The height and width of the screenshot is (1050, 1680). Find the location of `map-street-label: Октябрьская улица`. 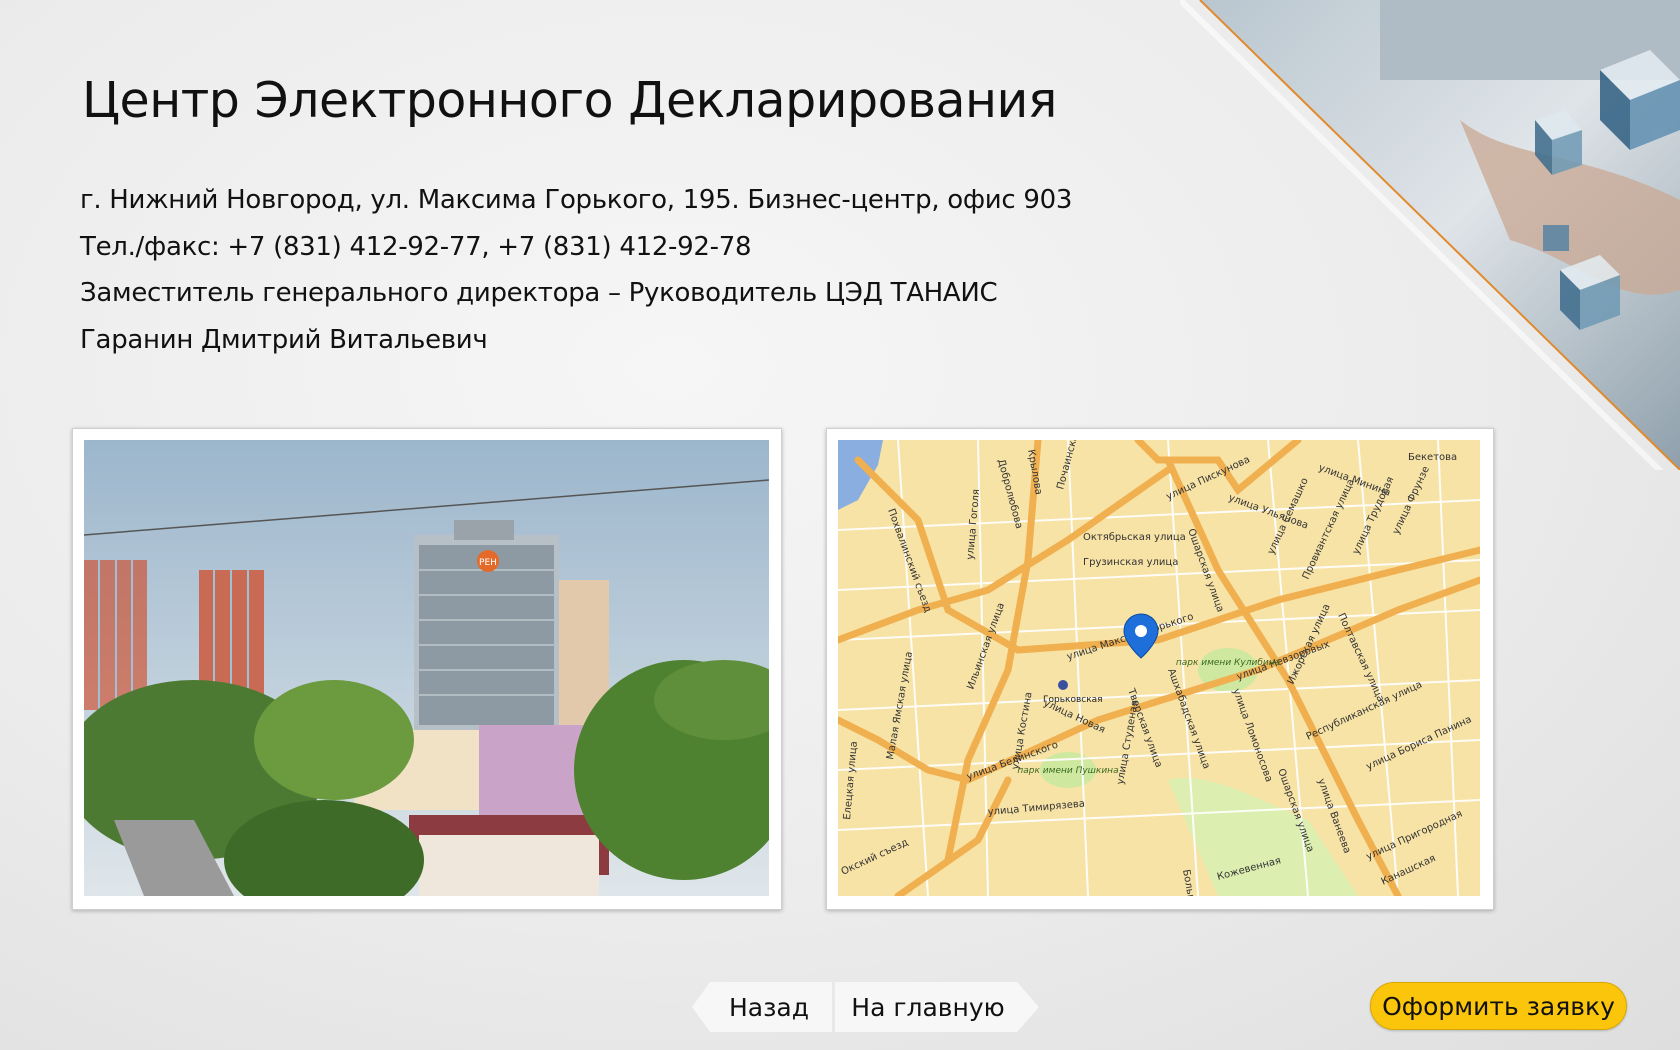

map-street-label: Октябрьская улица is located at coordinates (1134, 537).